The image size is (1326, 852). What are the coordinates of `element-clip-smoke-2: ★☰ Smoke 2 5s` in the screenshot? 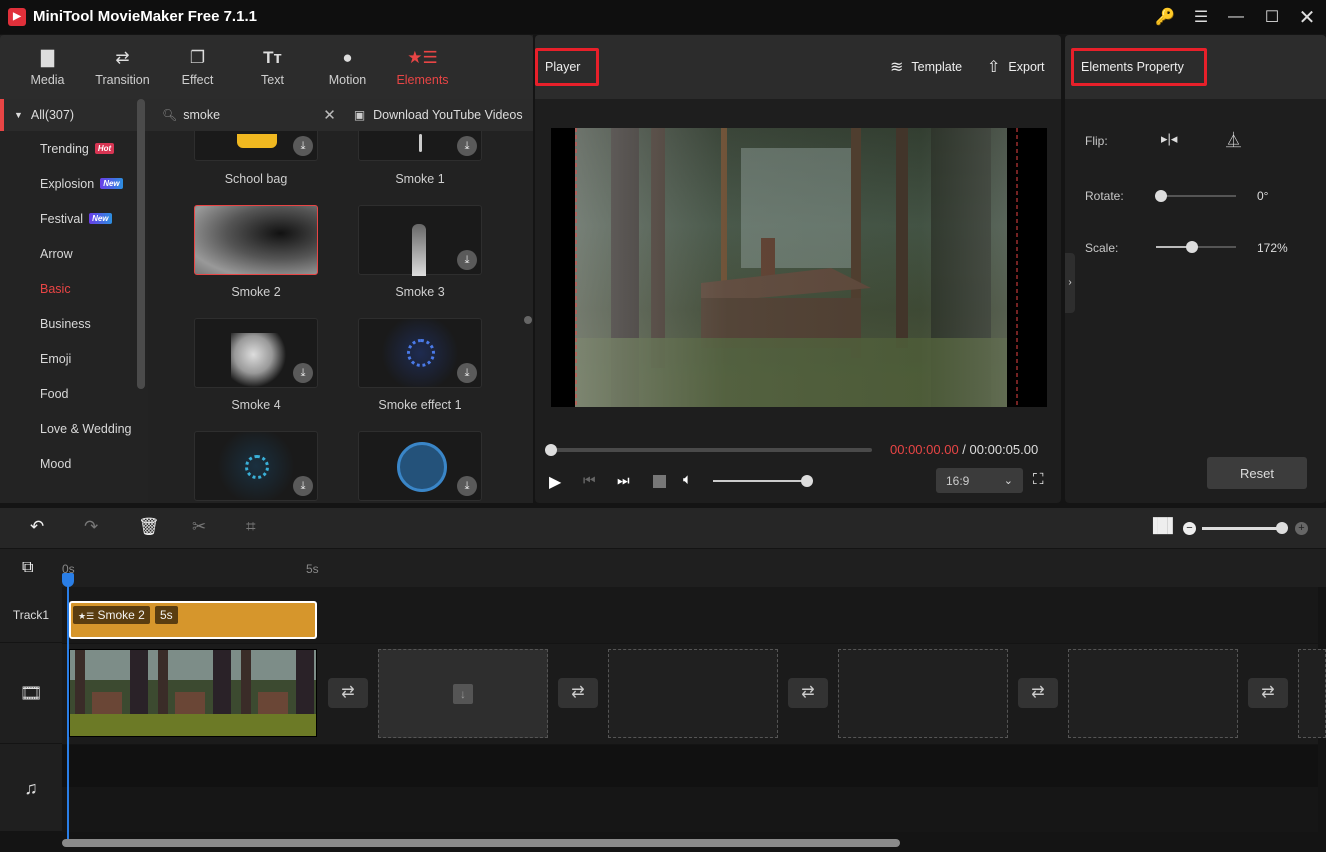 It's located at (193, 620).